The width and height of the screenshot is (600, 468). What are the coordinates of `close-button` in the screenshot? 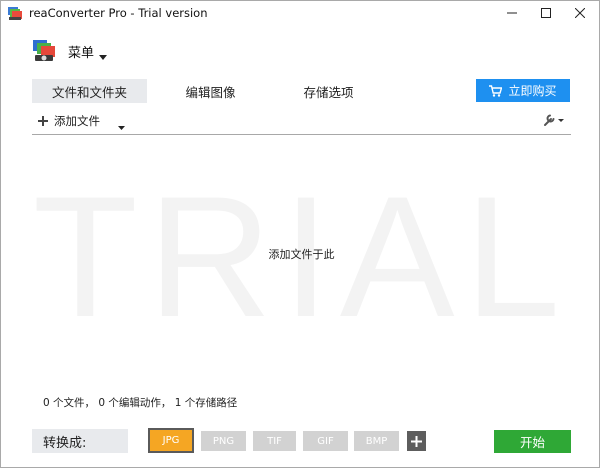 It's located at (580, 13).